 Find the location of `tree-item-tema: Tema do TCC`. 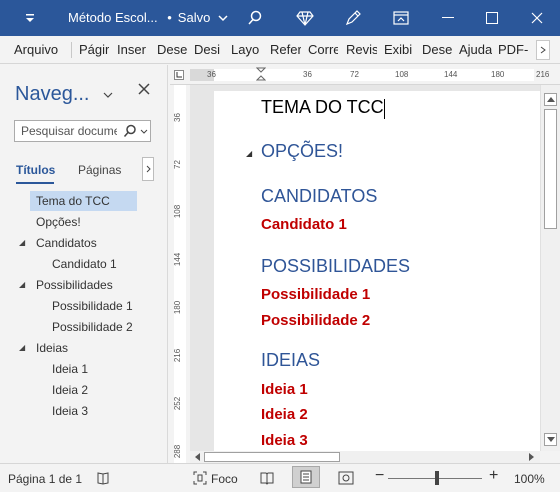

tree-item-tema: Tema do TCC is located at coordinates (83, 201).